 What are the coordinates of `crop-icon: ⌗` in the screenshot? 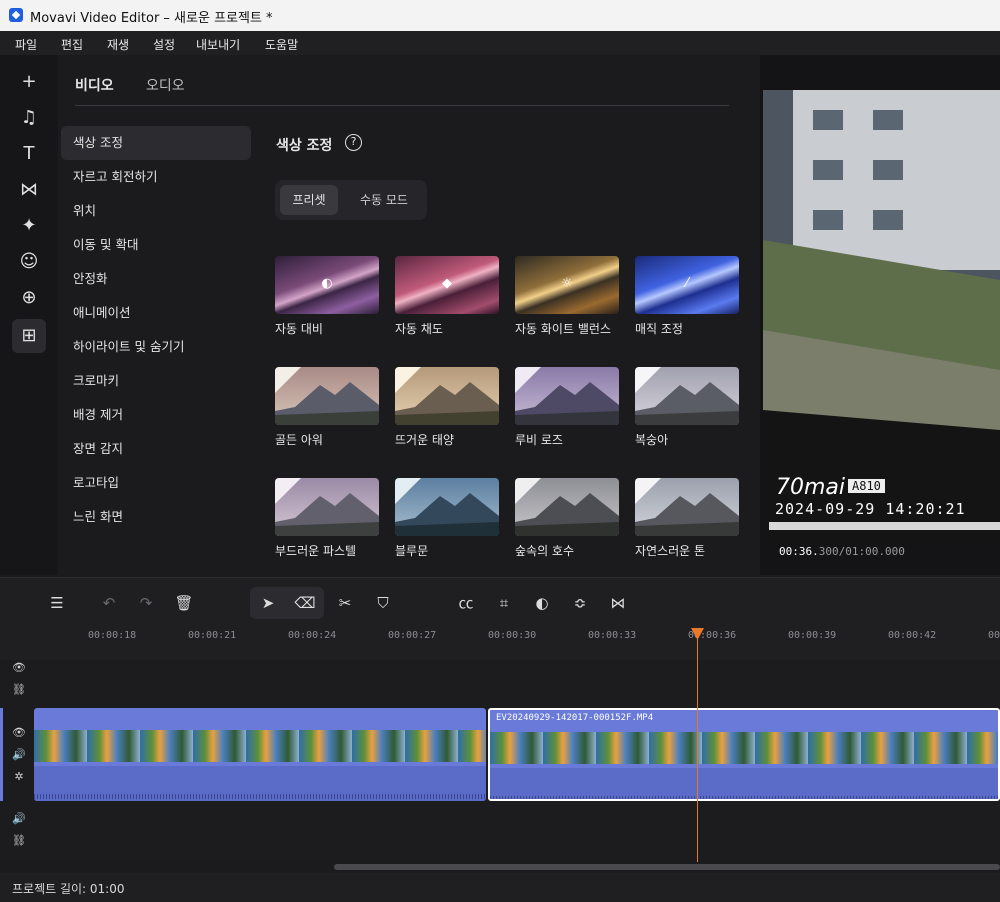 It's located at (504, 603).